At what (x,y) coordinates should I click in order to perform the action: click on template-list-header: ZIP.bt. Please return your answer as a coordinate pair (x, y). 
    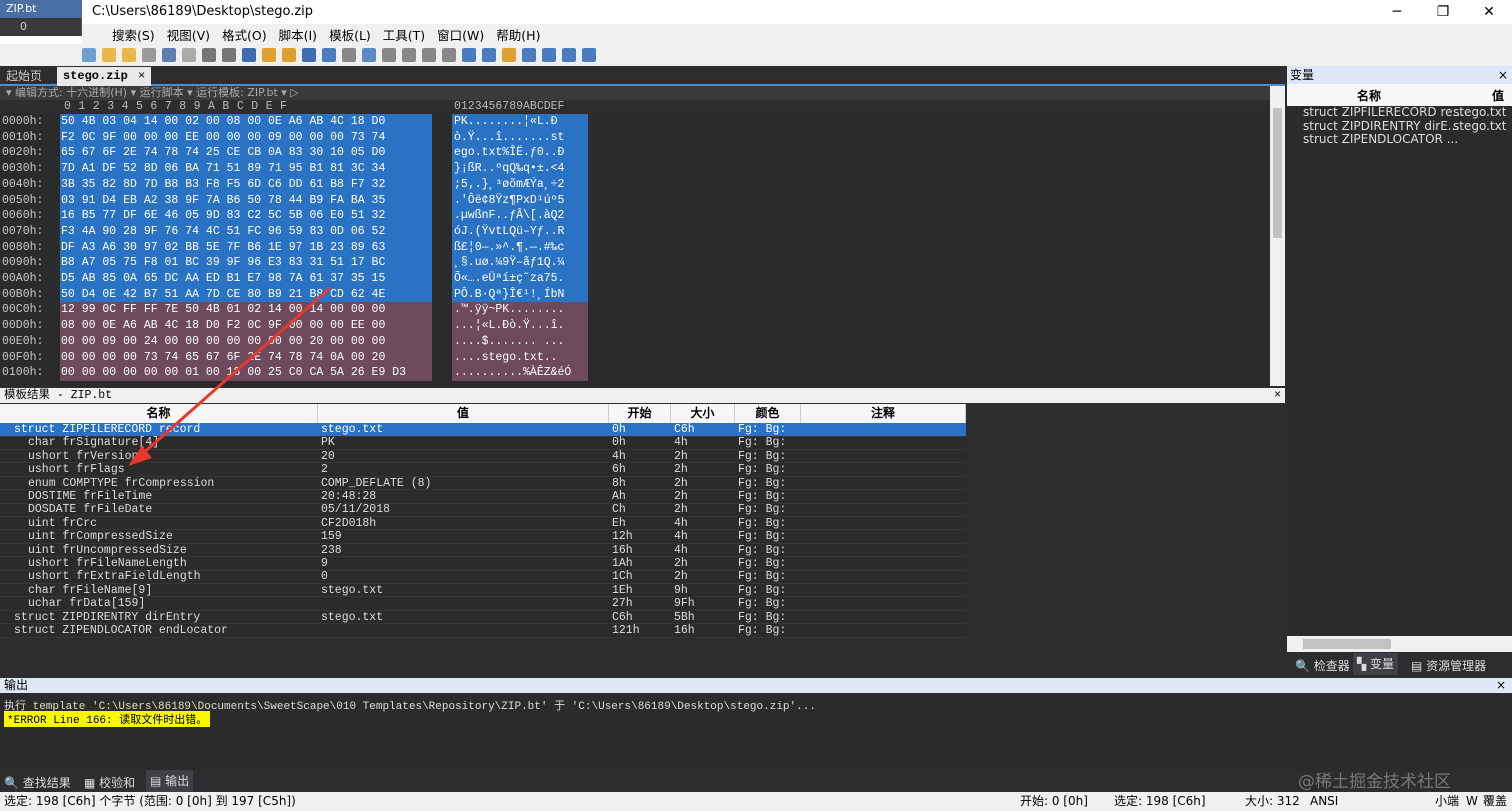
    Looking at the image, I should click on (41, 9).